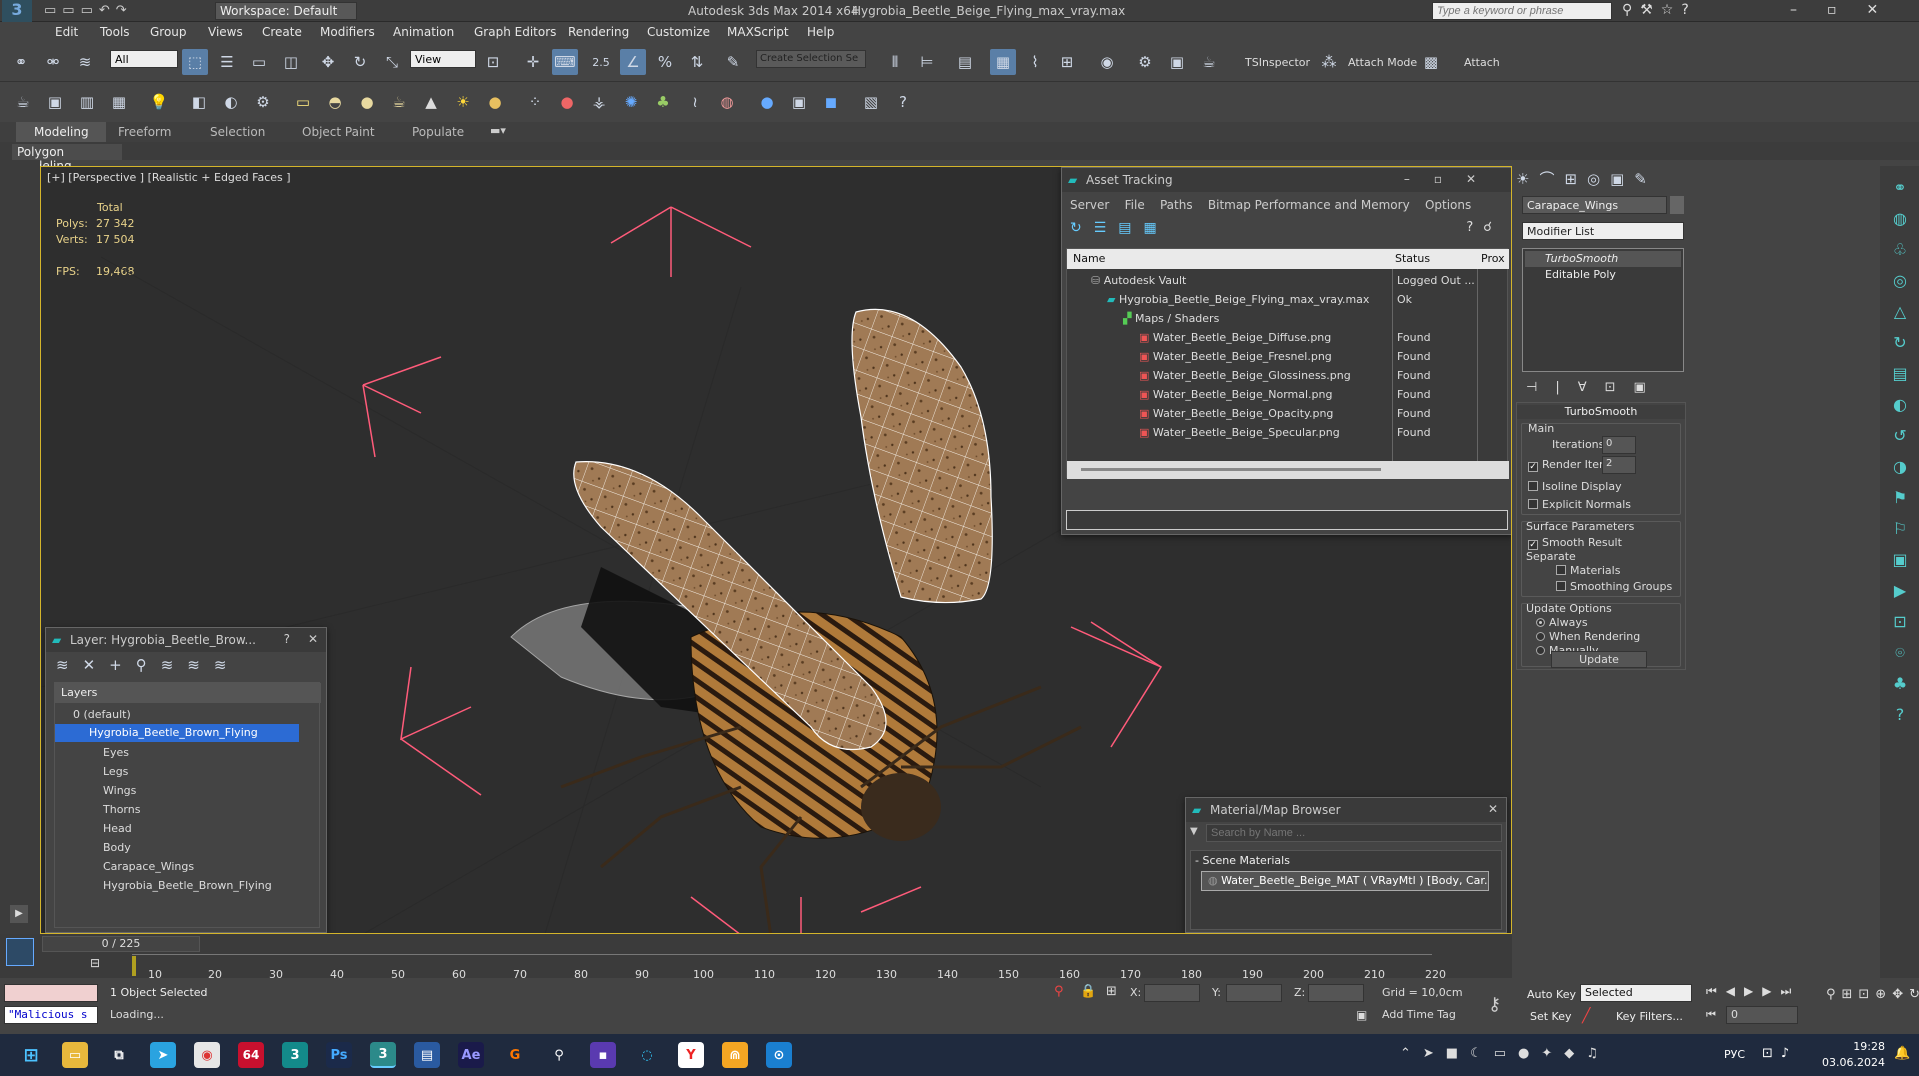 This screenshot has width=1919, height=1076. Describe the element at coordinates (1382, 62) in the screenshot. I see `attach-mode-label: Attach Mode` at that location.